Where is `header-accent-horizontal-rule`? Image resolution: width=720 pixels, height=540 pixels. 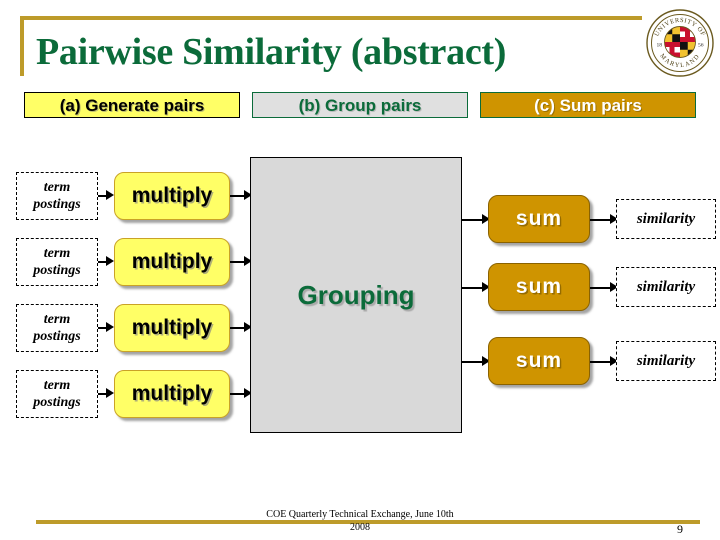 header-accent-horizontal-rule is located at coordinates (331, 18).